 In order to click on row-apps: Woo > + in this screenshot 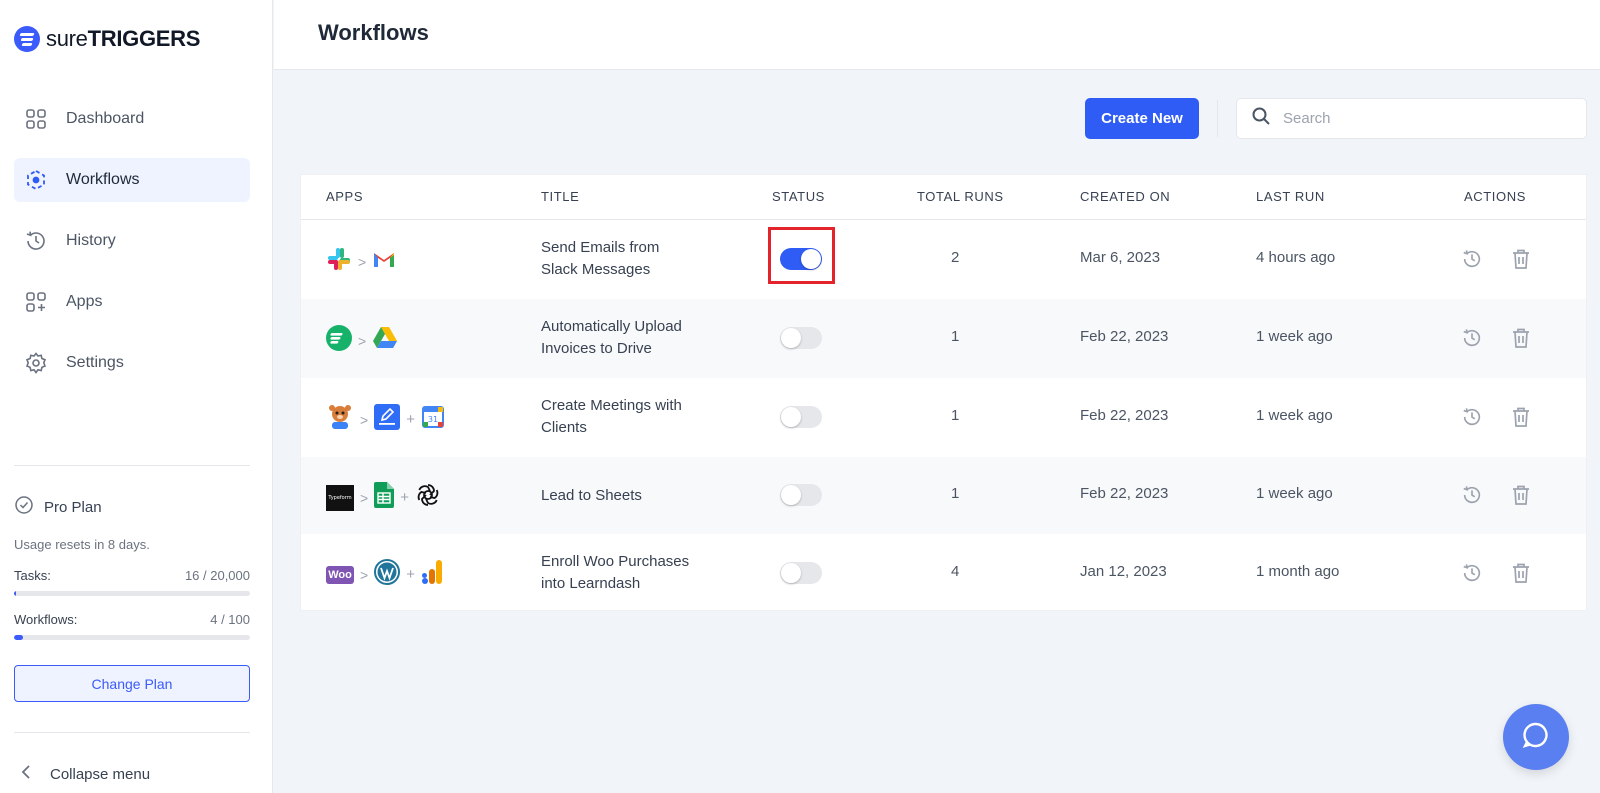, I will do `click(384, 574)`.